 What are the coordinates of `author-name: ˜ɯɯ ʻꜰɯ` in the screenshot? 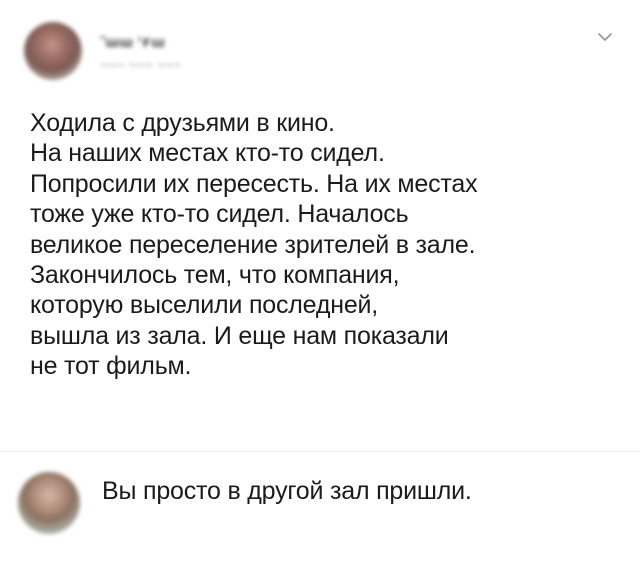 It's located at (132, 42).